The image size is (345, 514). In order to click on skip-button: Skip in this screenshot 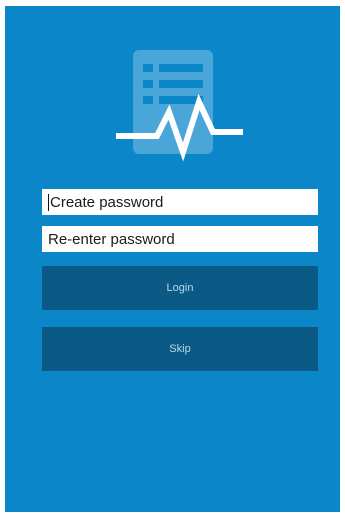, I will do `click(180, 349)`.